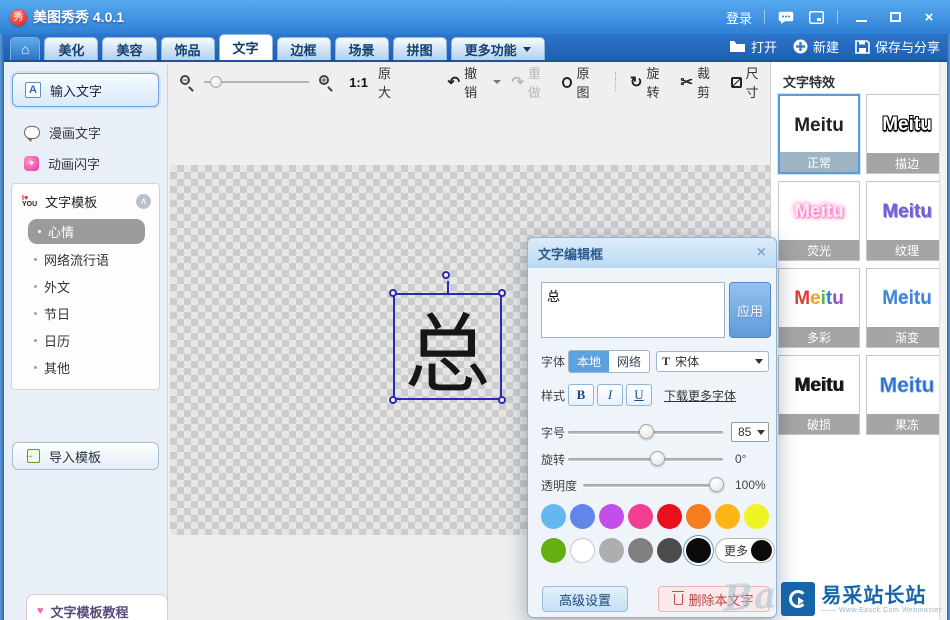 This screenshot has width=950, height=620. What do you see at coordinates (393, 293) in the screenshot?
I see `resize-handle-top-left` at bounding box center [393, 293].